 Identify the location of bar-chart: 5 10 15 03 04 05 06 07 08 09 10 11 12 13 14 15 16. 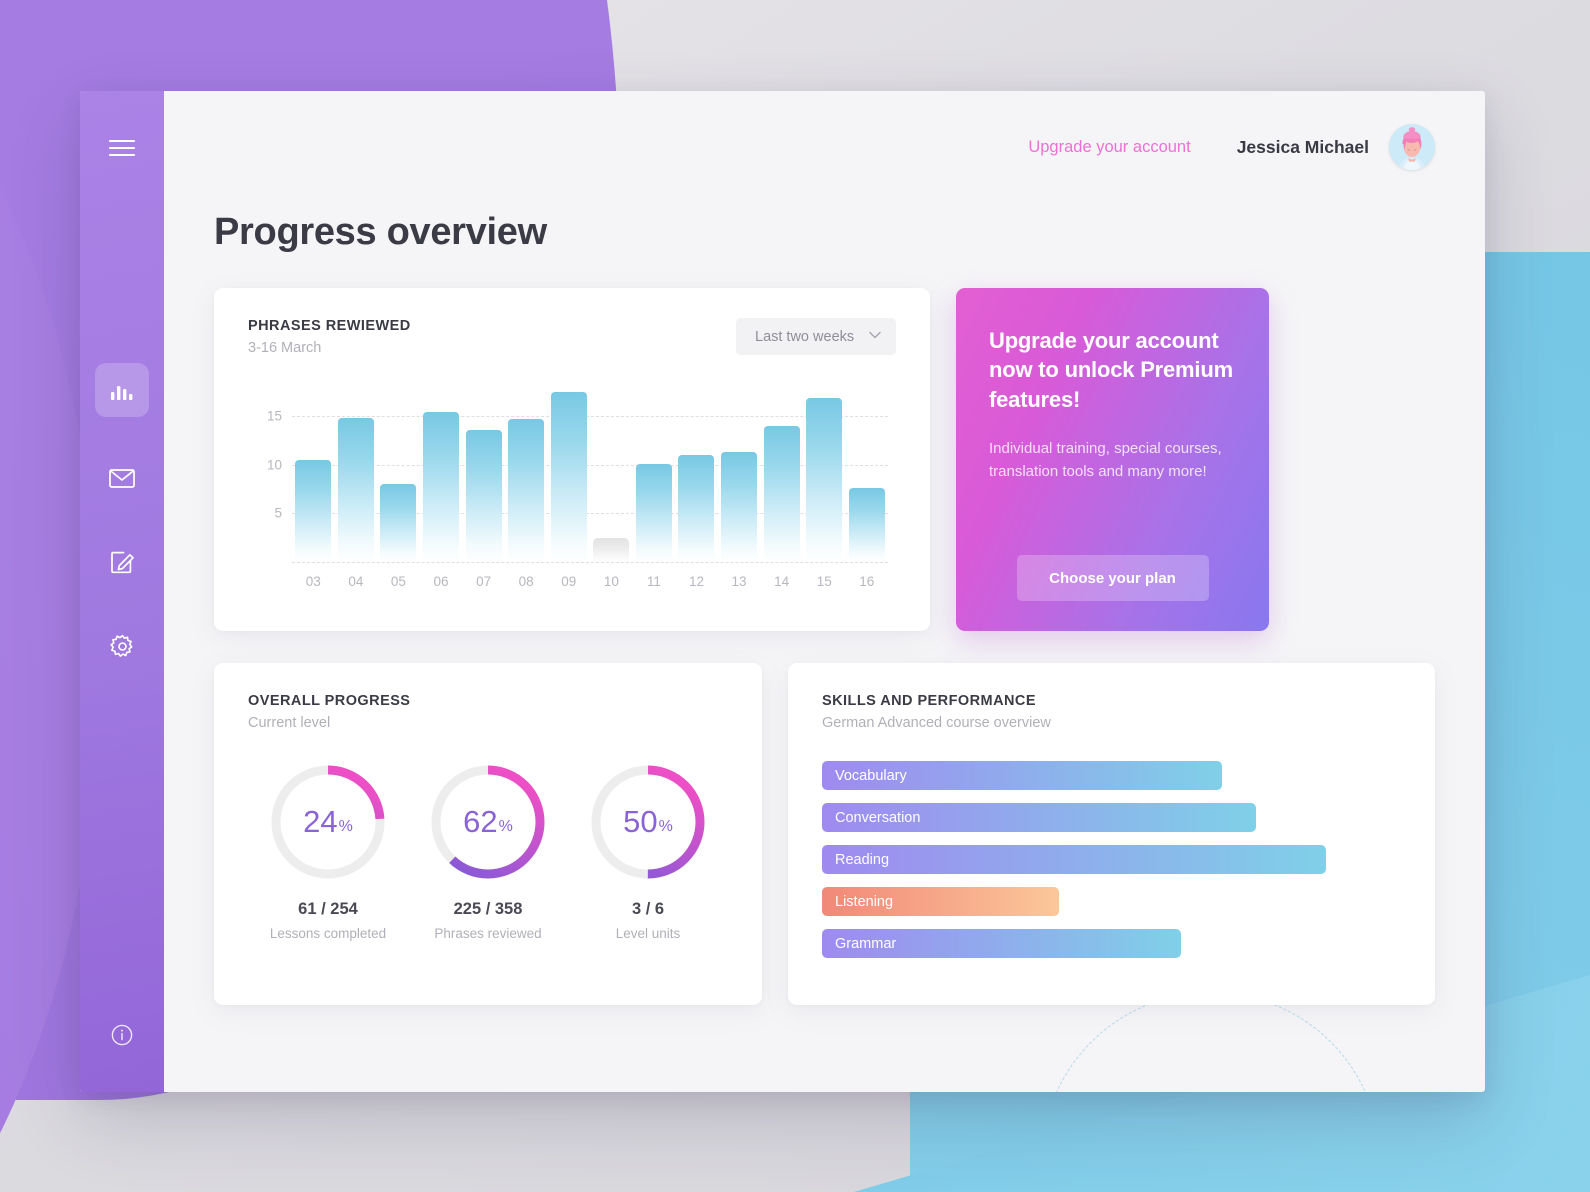
(572, 490).